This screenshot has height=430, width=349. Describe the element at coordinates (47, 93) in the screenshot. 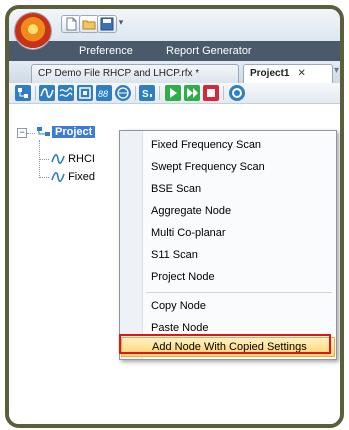

I see `wave-icon` at that location.